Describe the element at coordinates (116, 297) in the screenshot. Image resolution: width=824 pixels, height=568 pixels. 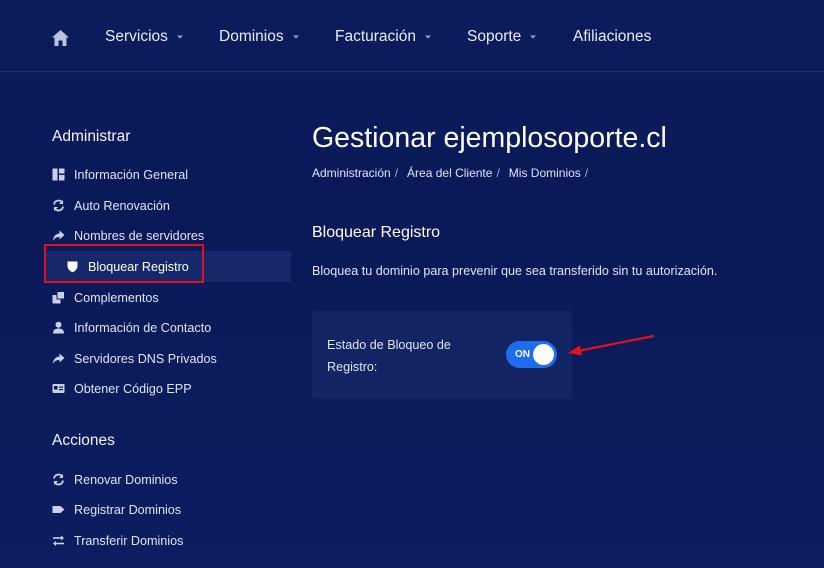
I see `sidebar-item-label: Complementos` at that location.